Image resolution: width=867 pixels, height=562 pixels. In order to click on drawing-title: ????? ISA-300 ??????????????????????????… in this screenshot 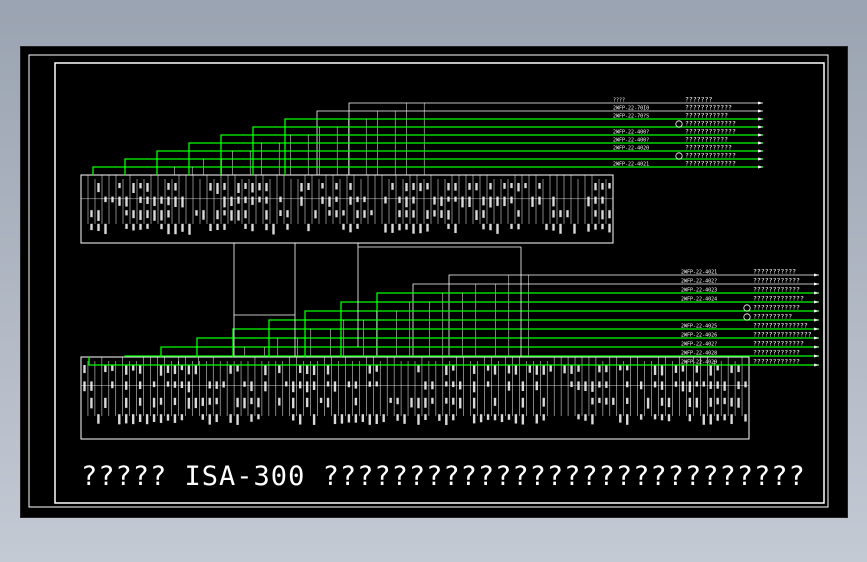, I will do `click(443, 476)`.